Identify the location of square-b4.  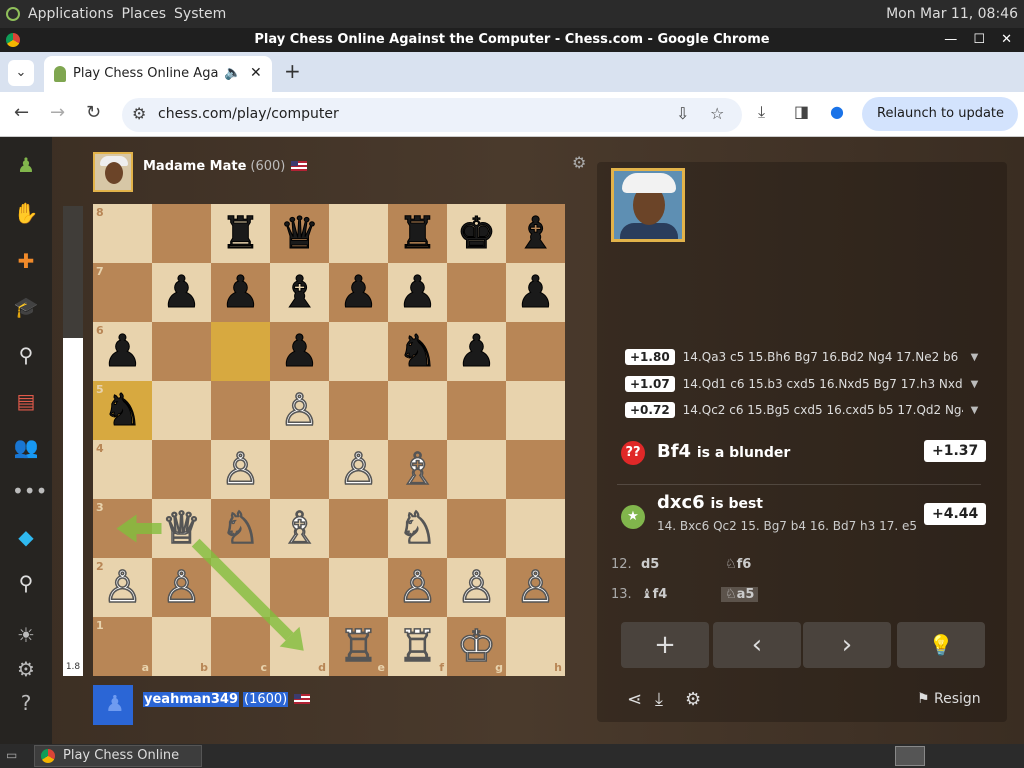
(181, 469).